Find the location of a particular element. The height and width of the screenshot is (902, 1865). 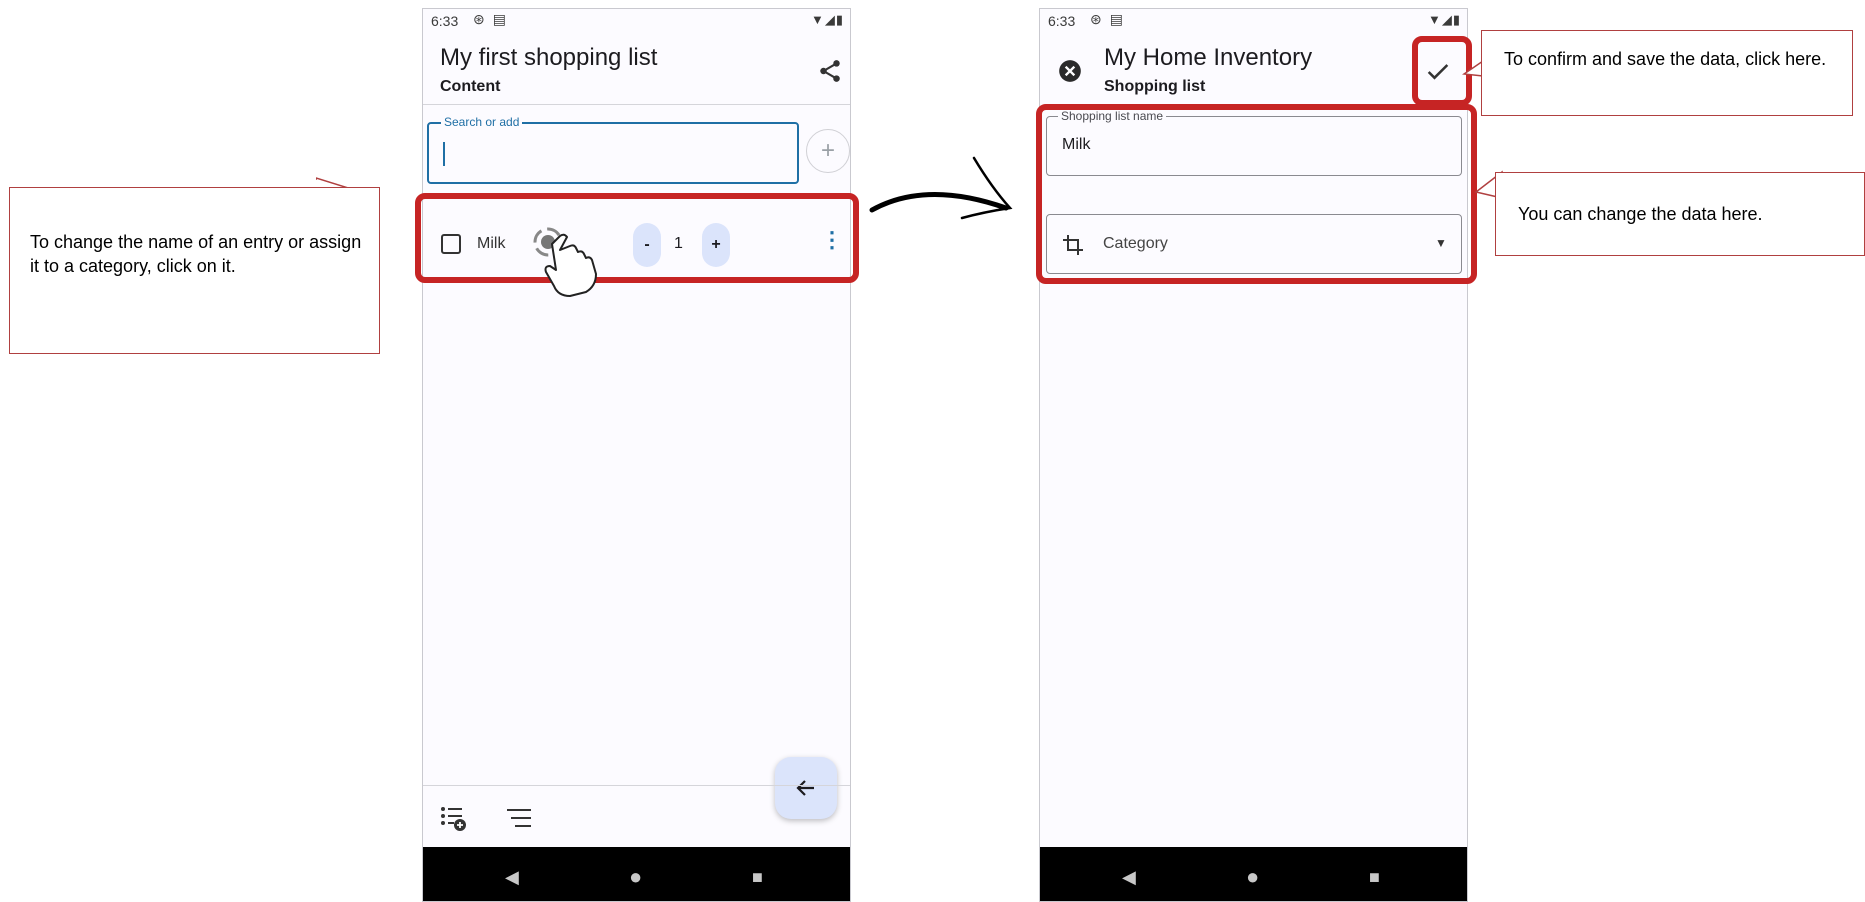

transition-arrow is located at coordinates (941, 188).